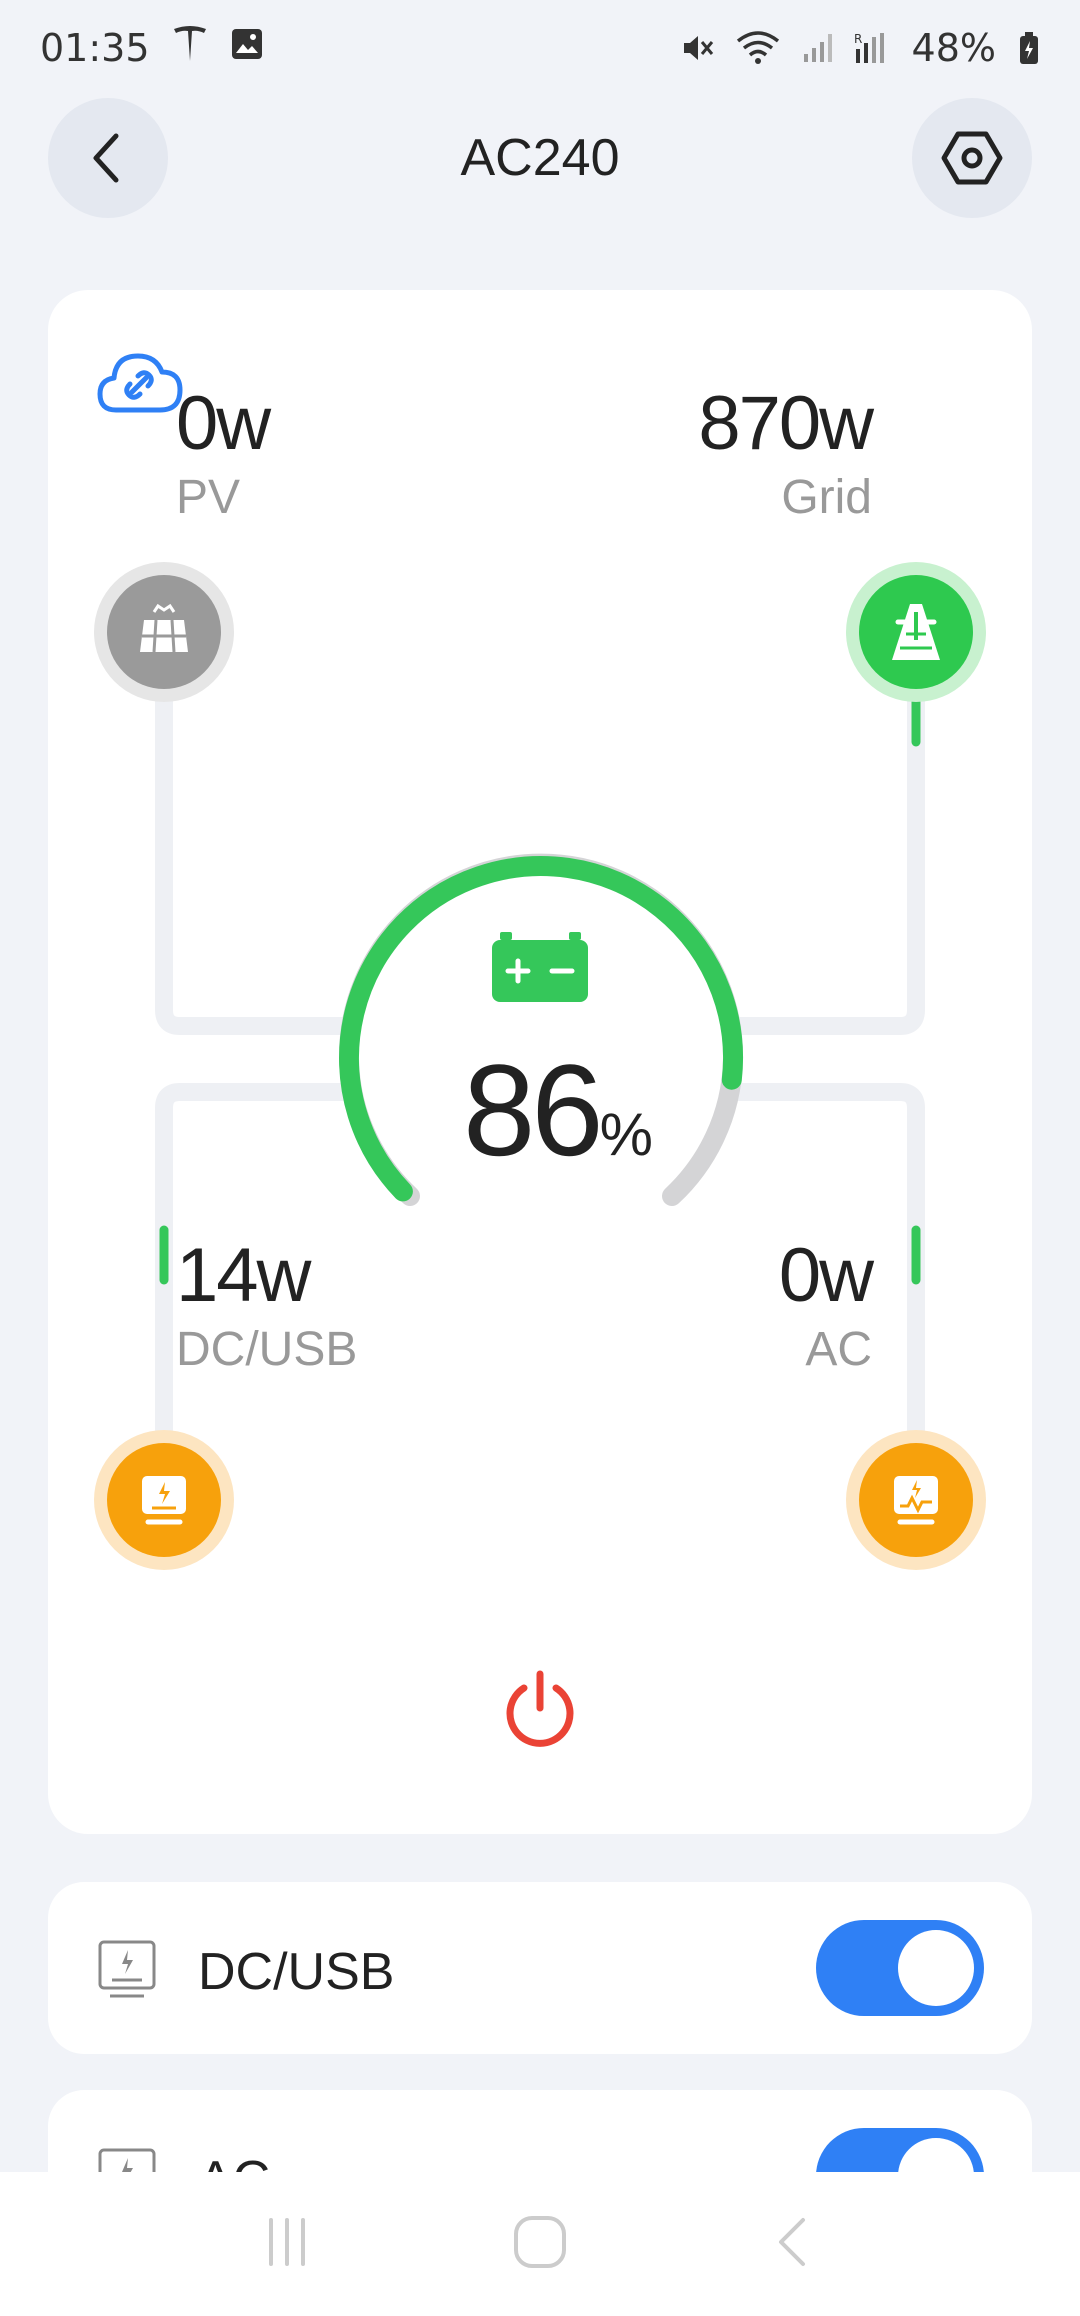 Image resolution: width=1080 pixels, height=2316 pixels. Describe the element at coordinates (95, 48) in the screenshot. I see `status-time: 01:35` at that location.